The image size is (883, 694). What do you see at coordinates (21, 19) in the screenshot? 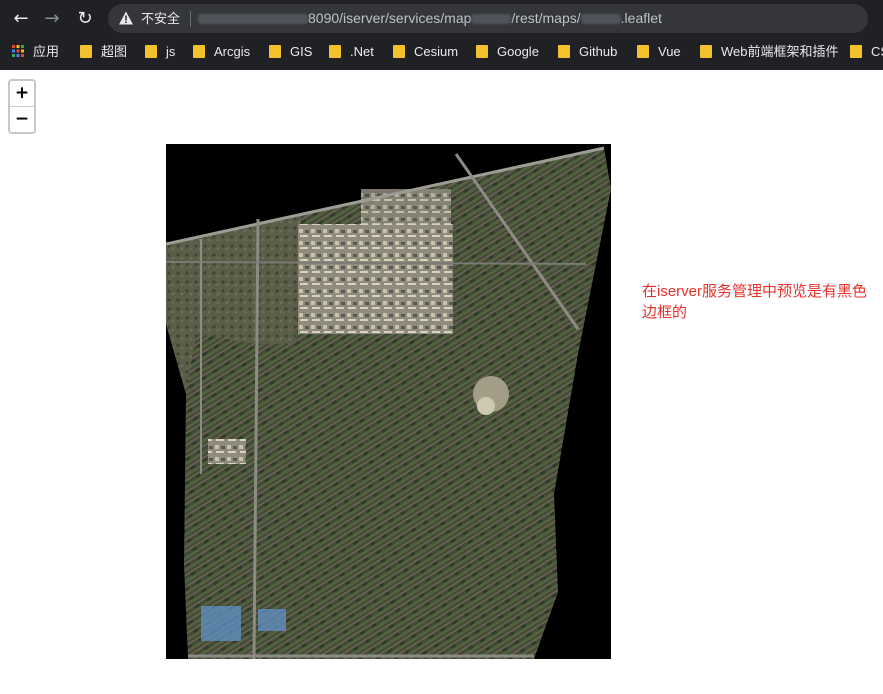
I see `back-arrow-icon: ←` at bounding box center [21, 19].